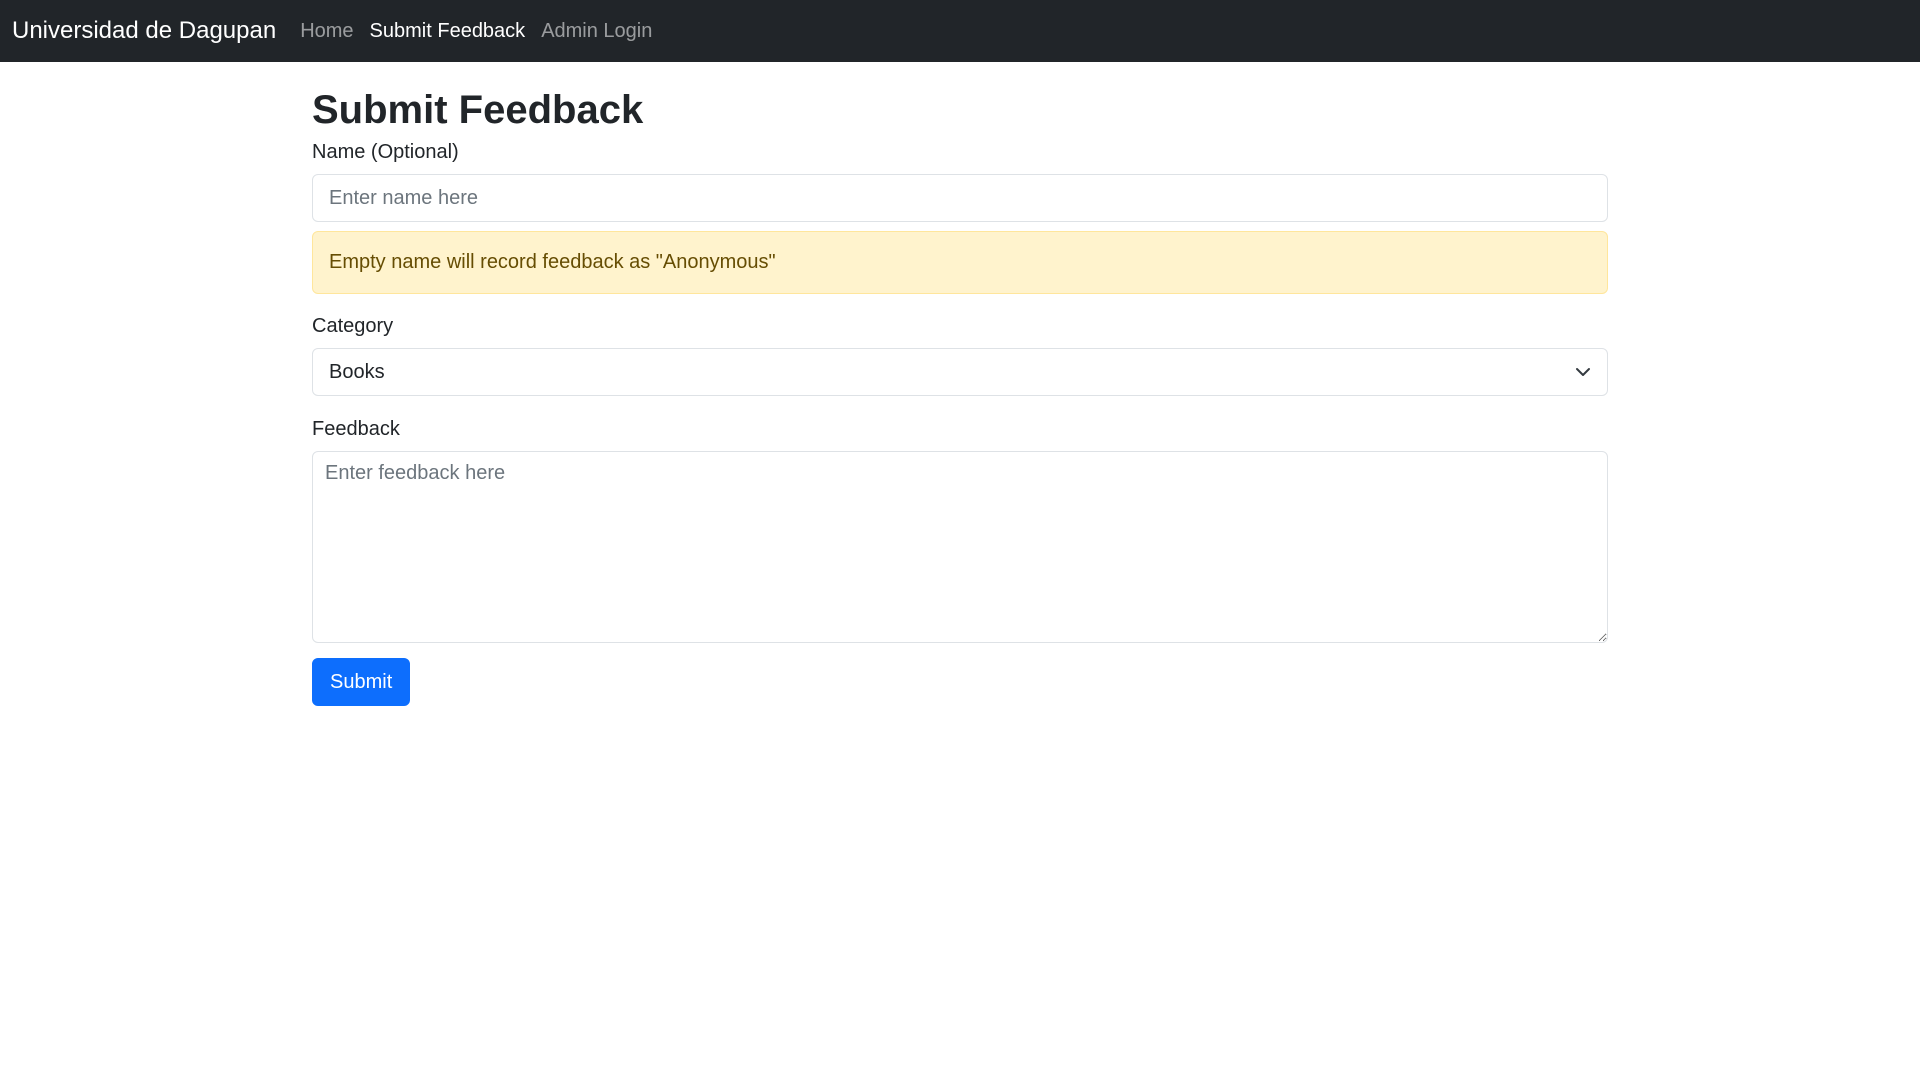 This screenshot has width=1920, height=1080. What do you see at coordinates (448, 31) in the screenshot?
I see `nav-link-submit-feedback: Submit Feedback` at bounding box center [448, 31].